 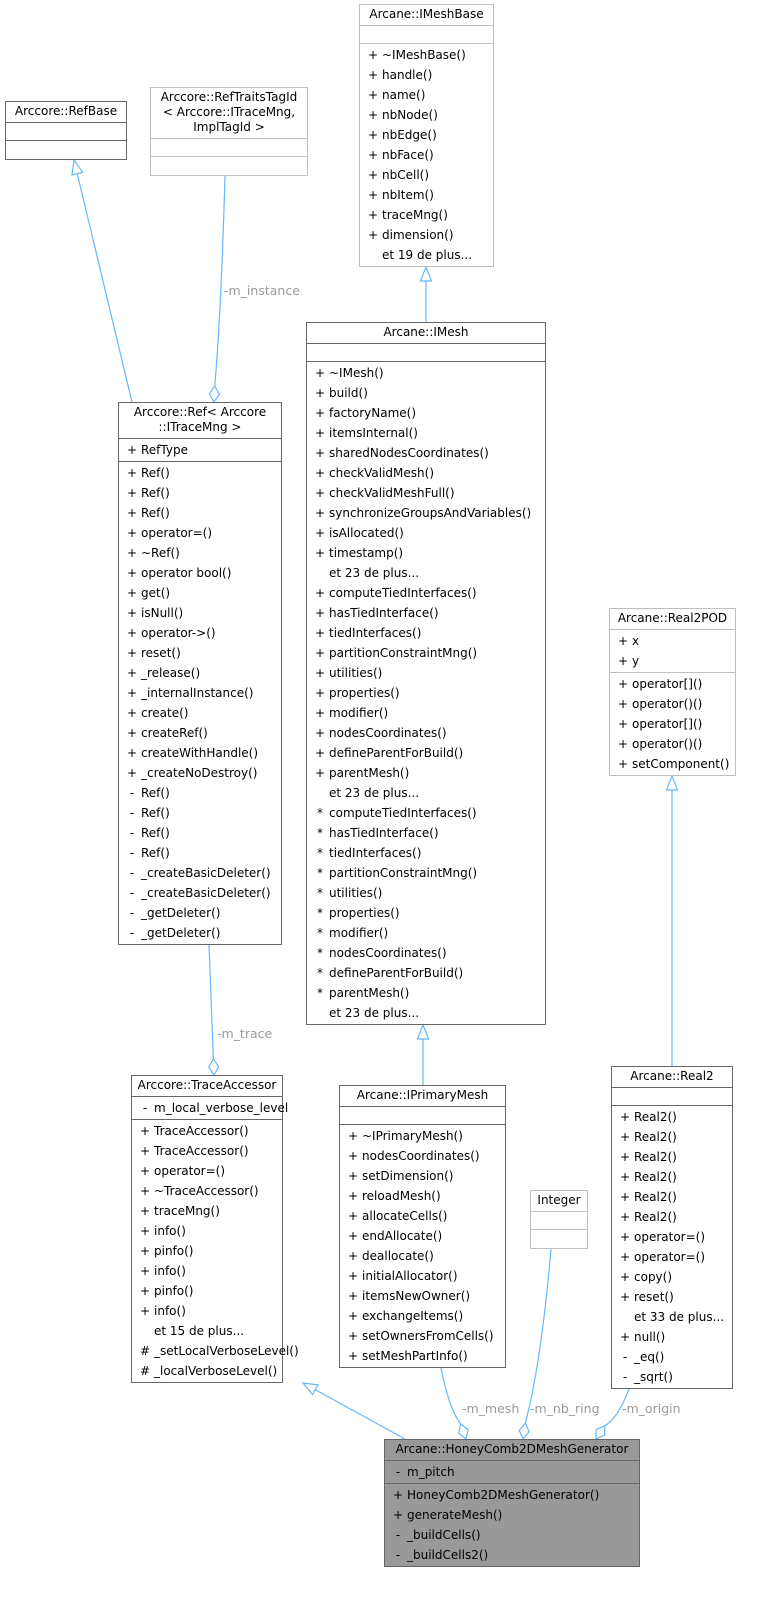 I want to click on method-item: * parentMesh(), so click(x=426, y=993).